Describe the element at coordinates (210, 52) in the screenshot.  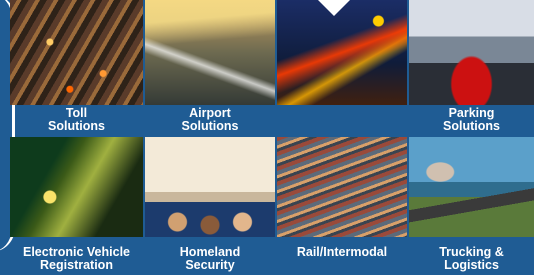
I see `airport-solutions-image` at that location.